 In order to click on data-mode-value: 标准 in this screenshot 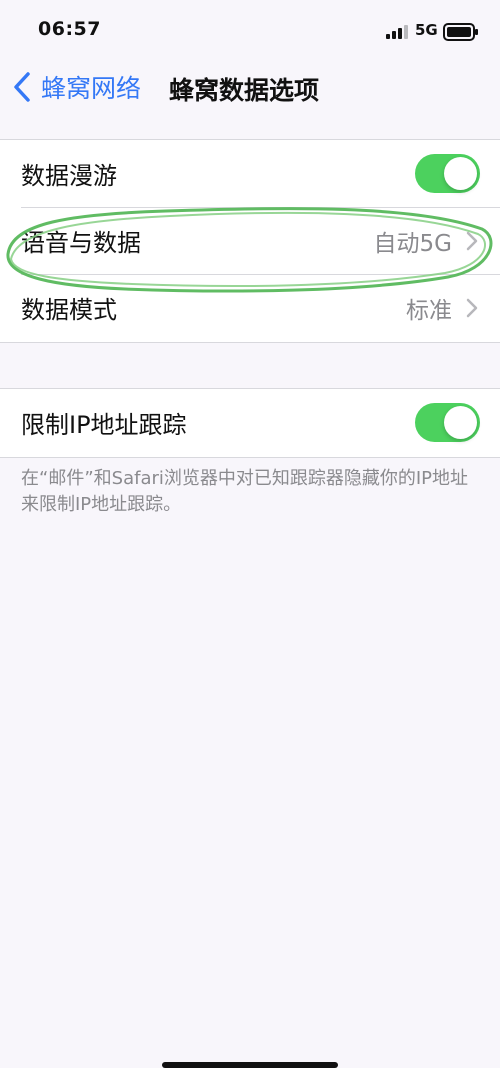, I will do `click(429, 310)`.